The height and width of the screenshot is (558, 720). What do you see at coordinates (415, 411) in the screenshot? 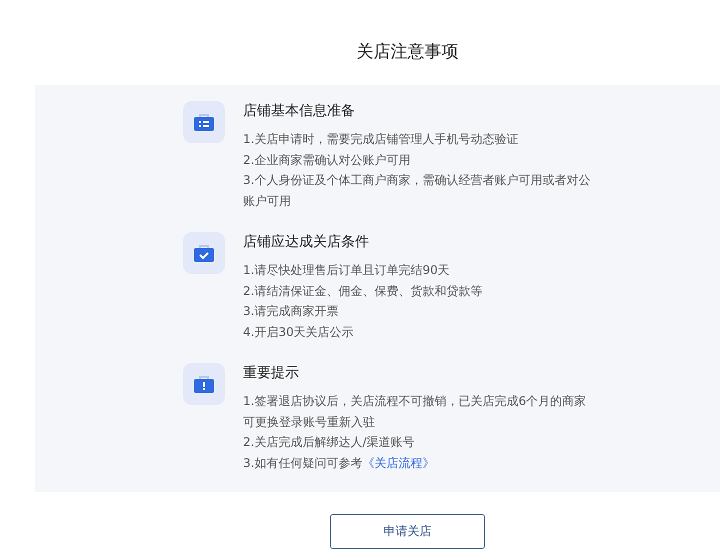
I see `notice-item: 1.签署退店协议后，关店流程不可撤销，已关店完成6个月的商家可更换登录账号重新入驻` at bounding box center [415, 411].